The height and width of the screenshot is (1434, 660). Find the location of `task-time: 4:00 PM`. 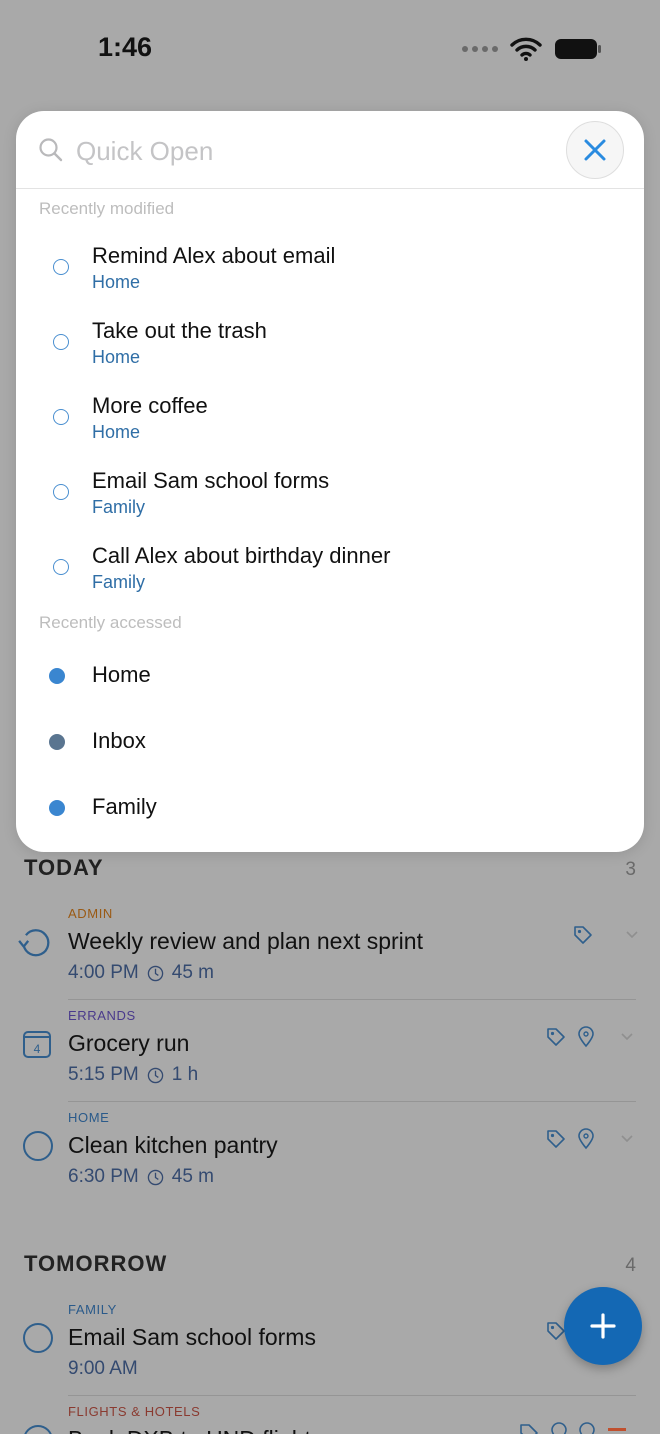

task-time: 4:00 PM is located at coordinates (103, 972).